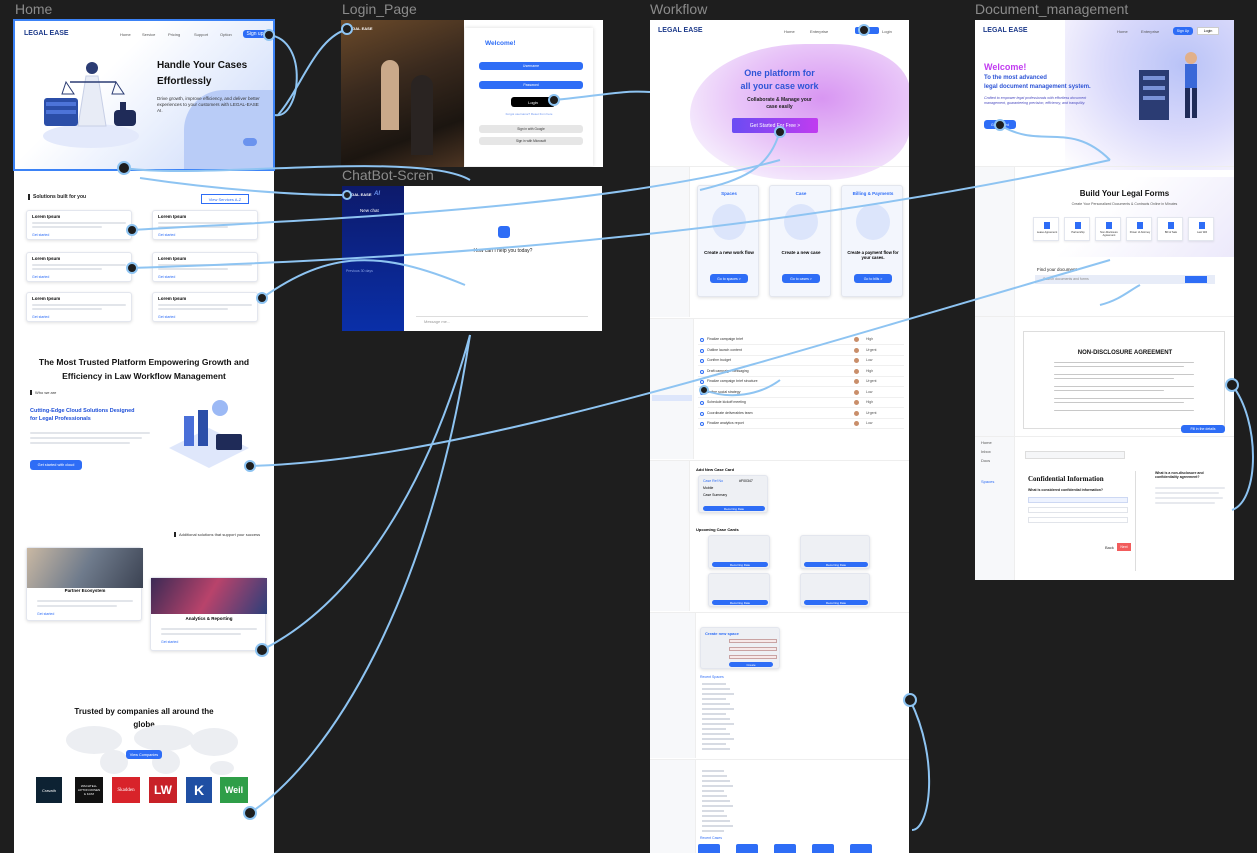 This screenshot has width=1257, height=853. Describe the element at coordinates (1150, 31) in the screenshot. I see `doc-nav-enterprise: Enterprise` at that location.